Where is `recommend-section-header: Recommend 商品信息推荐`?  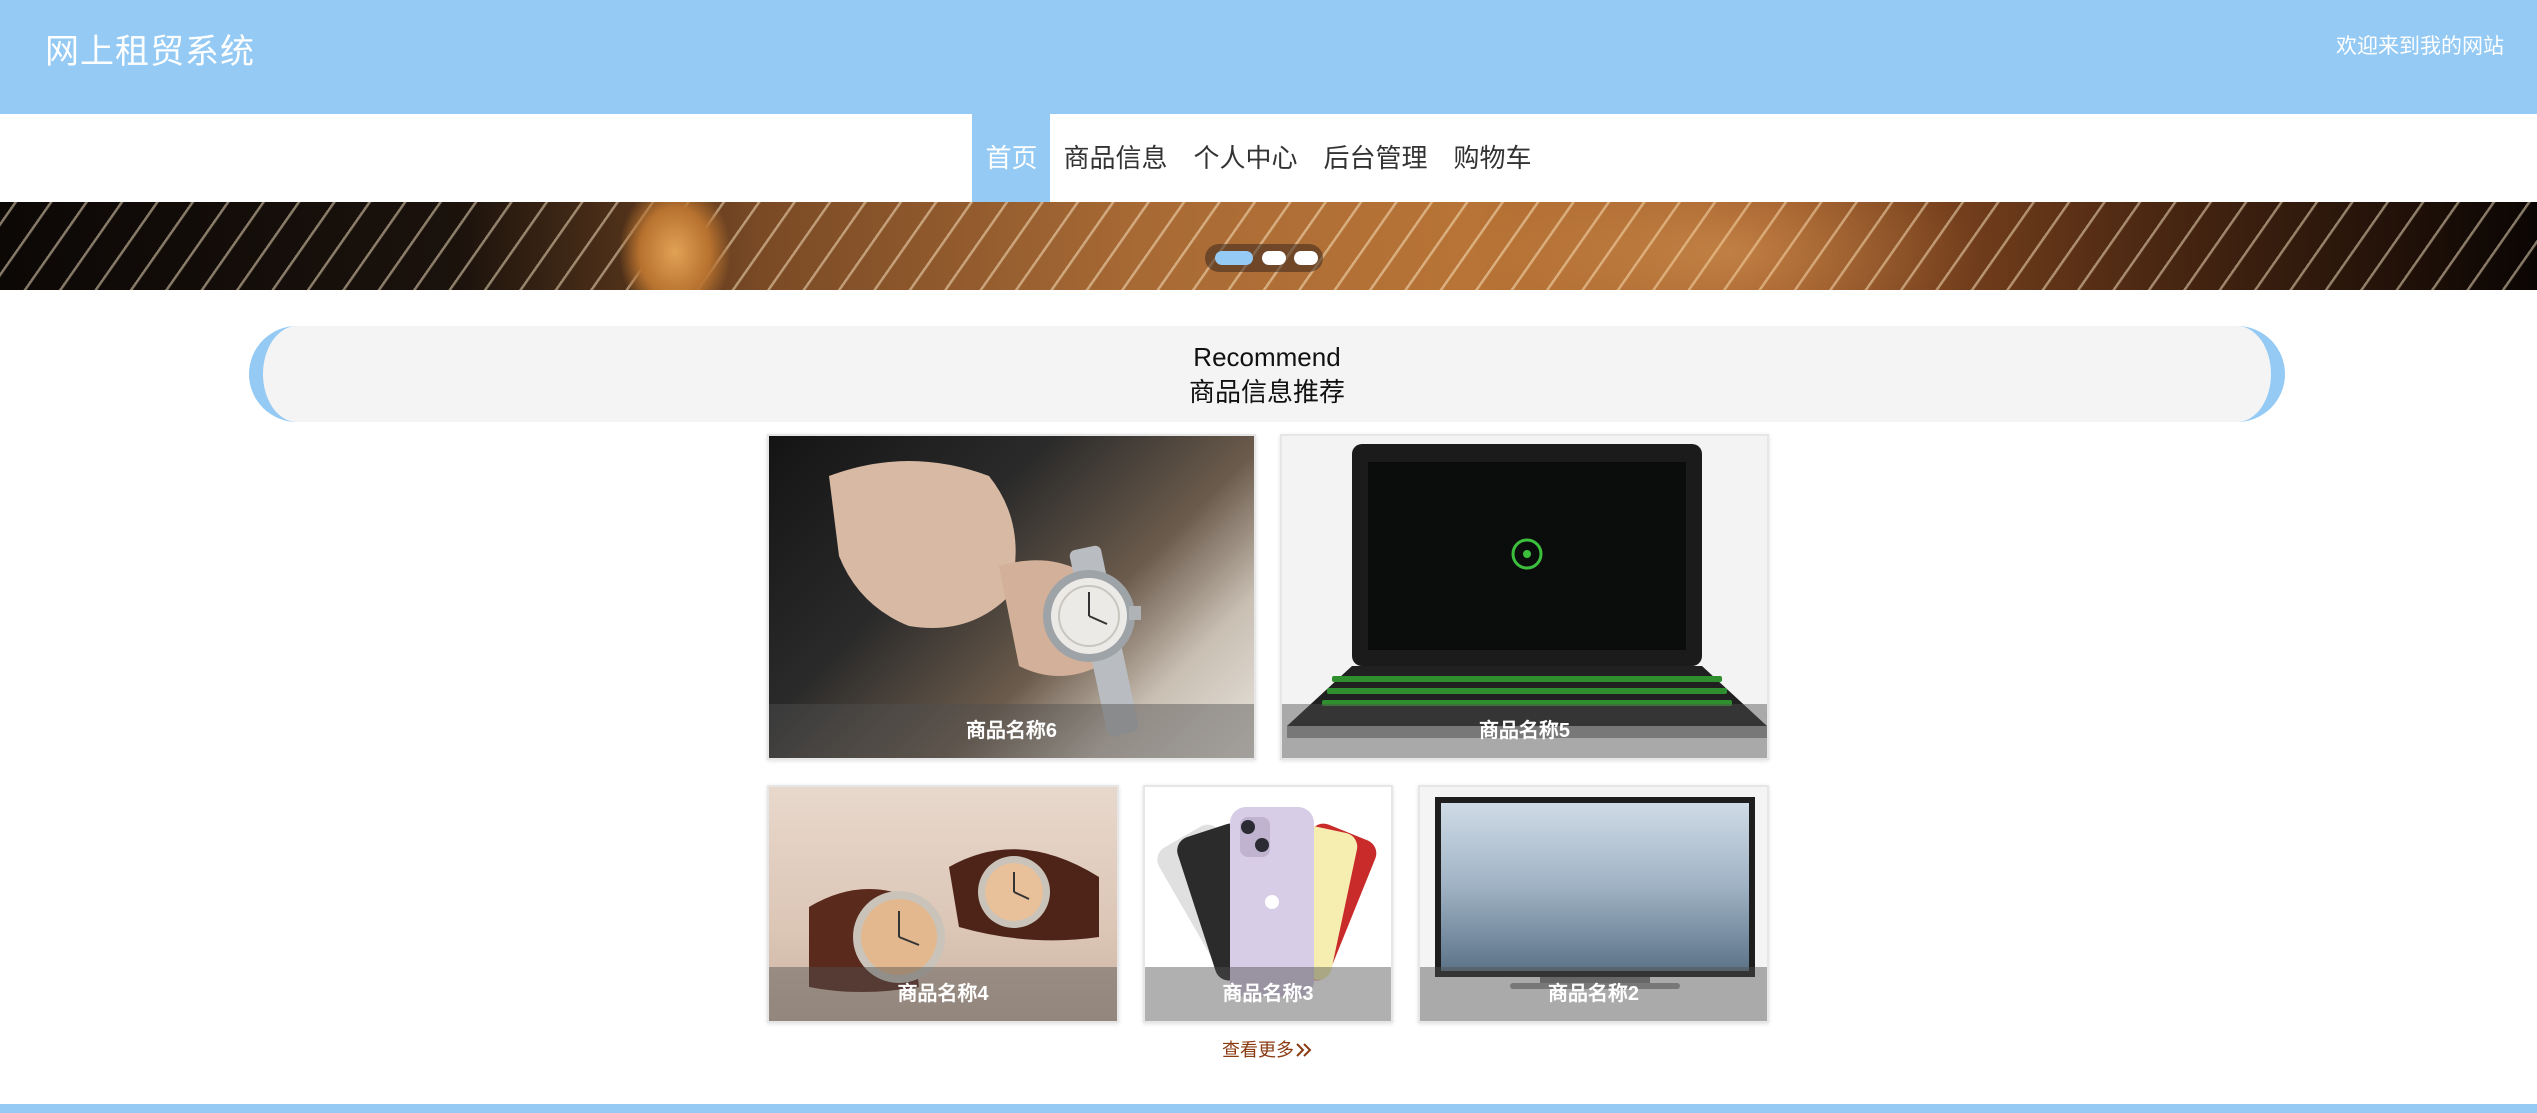
recommend-section-header: Recommend 商品信息推荐 is located at coordinates (1267, 374).